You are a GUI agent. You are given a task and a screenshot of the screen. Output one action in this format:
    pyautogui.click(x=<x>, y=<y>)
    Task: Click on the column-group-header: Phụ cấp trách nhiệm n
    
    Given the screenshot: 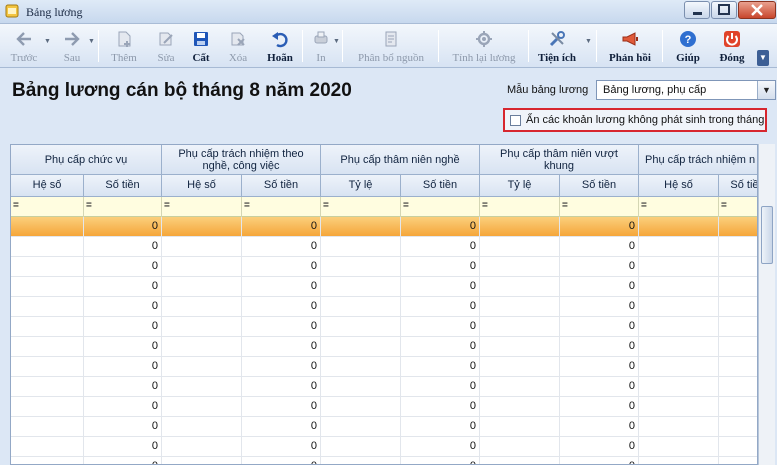 What is the action you would take?
    pyautogui.click(x=698, y=160)
    